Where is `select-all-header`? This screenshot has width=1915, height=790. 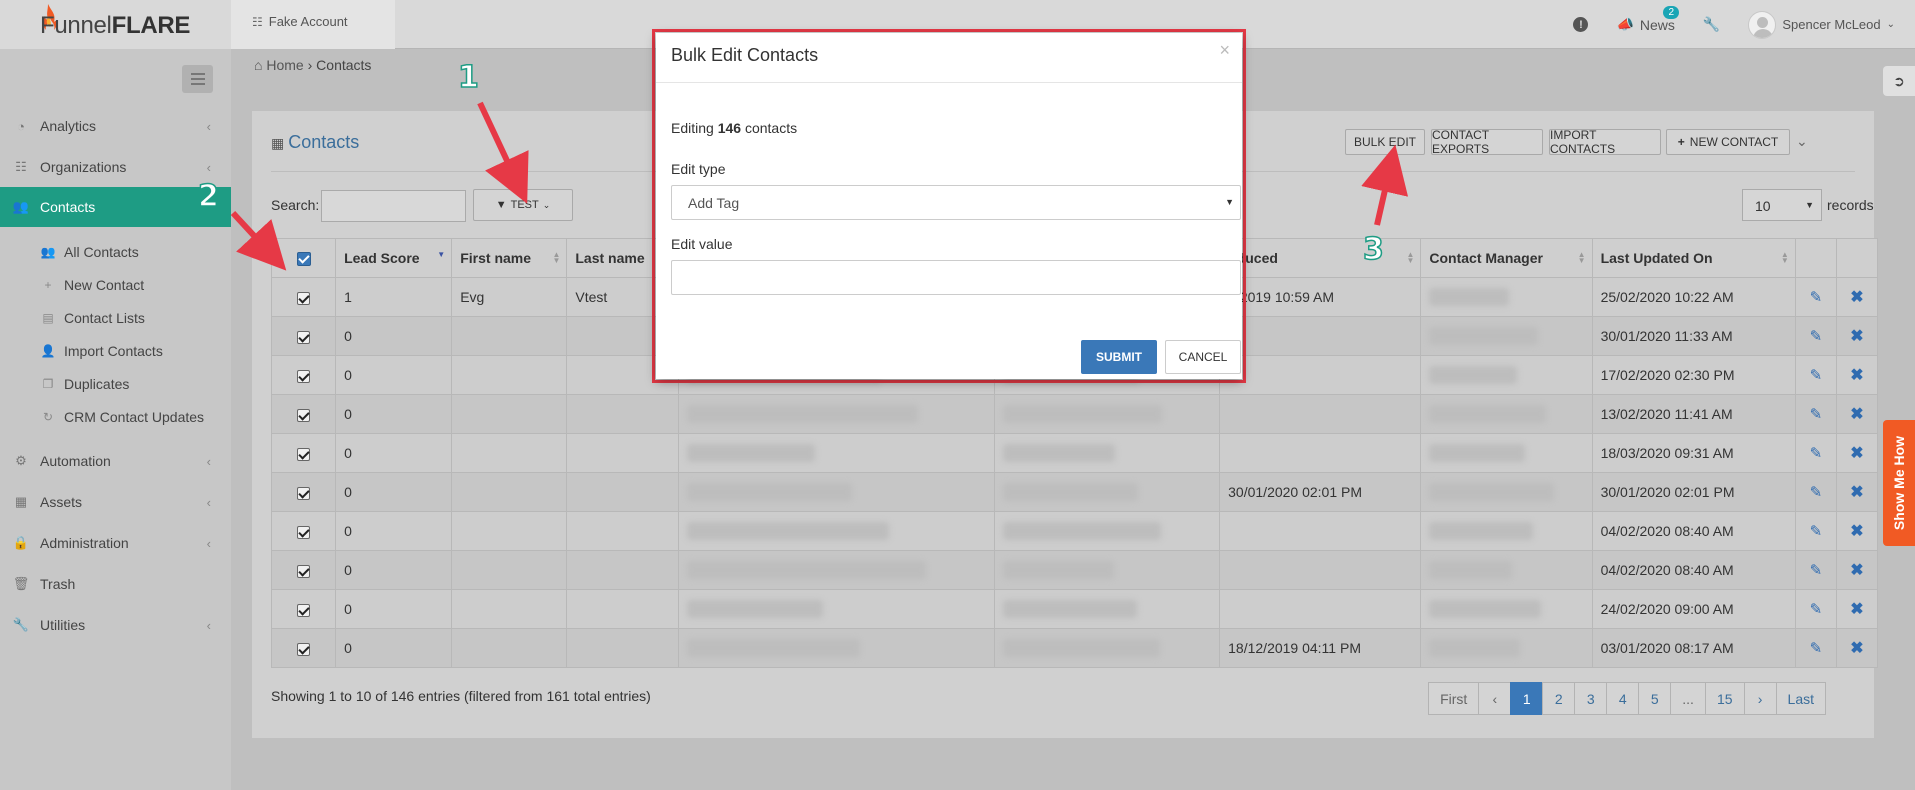
select-all-header is located at coordinates (303, 258).